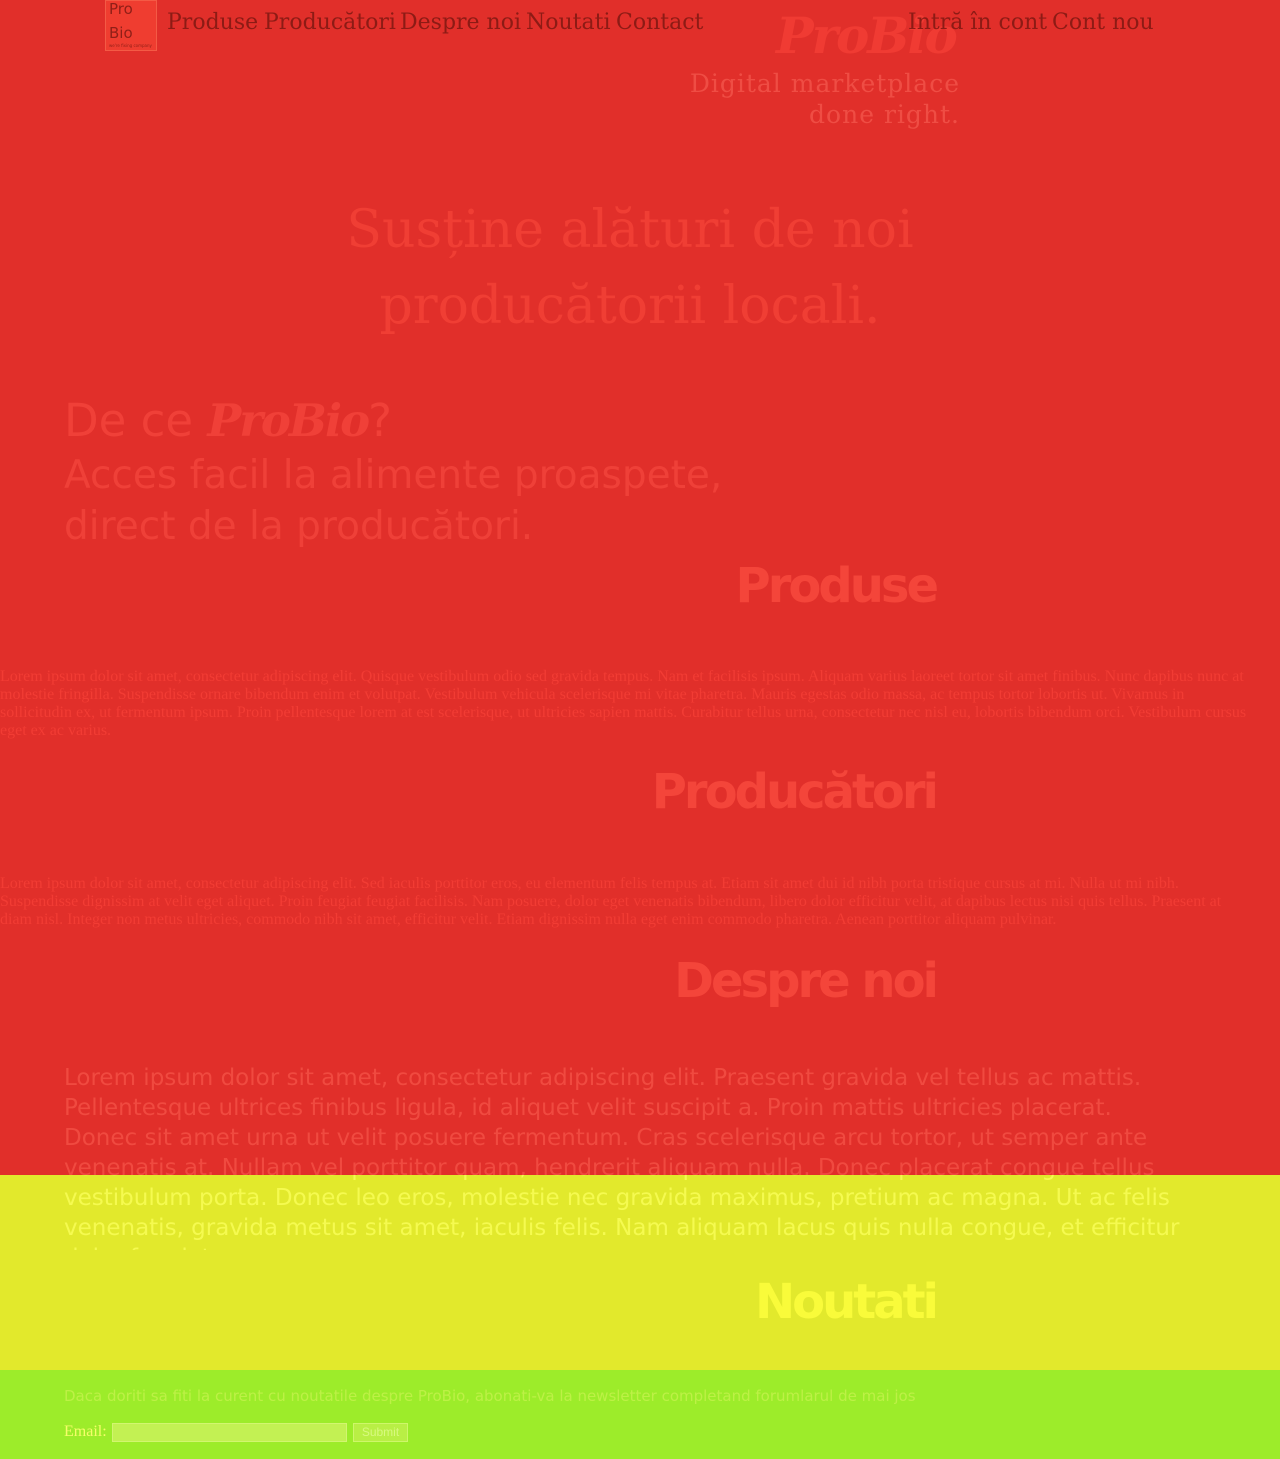 The image size is (1280, 1459). I want to click on brand-tagline: Digital marketplace done right., so click(810, 99).